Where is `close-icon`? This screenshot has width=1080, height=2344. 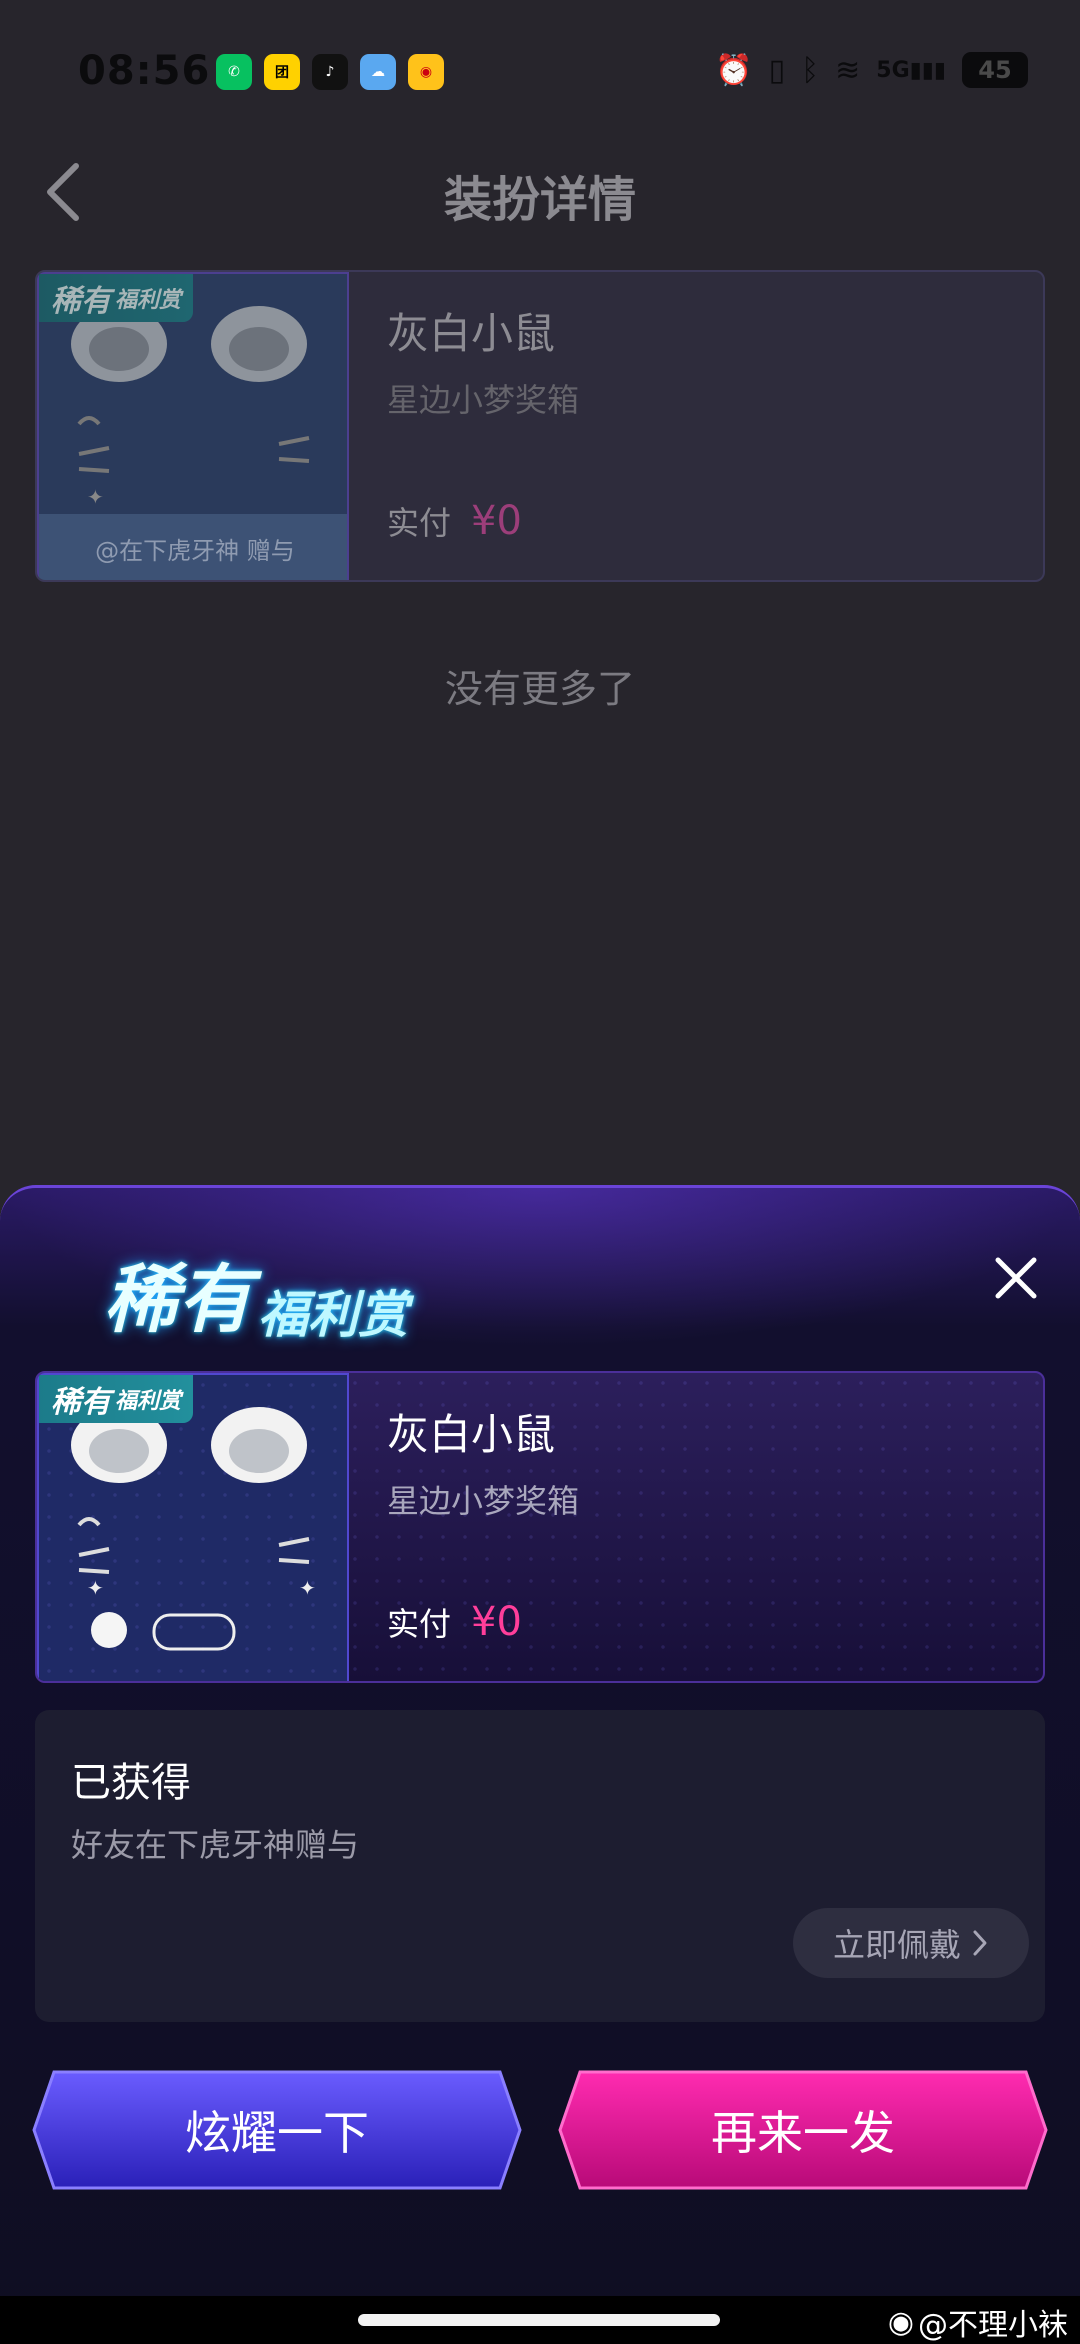
close-icon is located at coordinates (1016, 1278).